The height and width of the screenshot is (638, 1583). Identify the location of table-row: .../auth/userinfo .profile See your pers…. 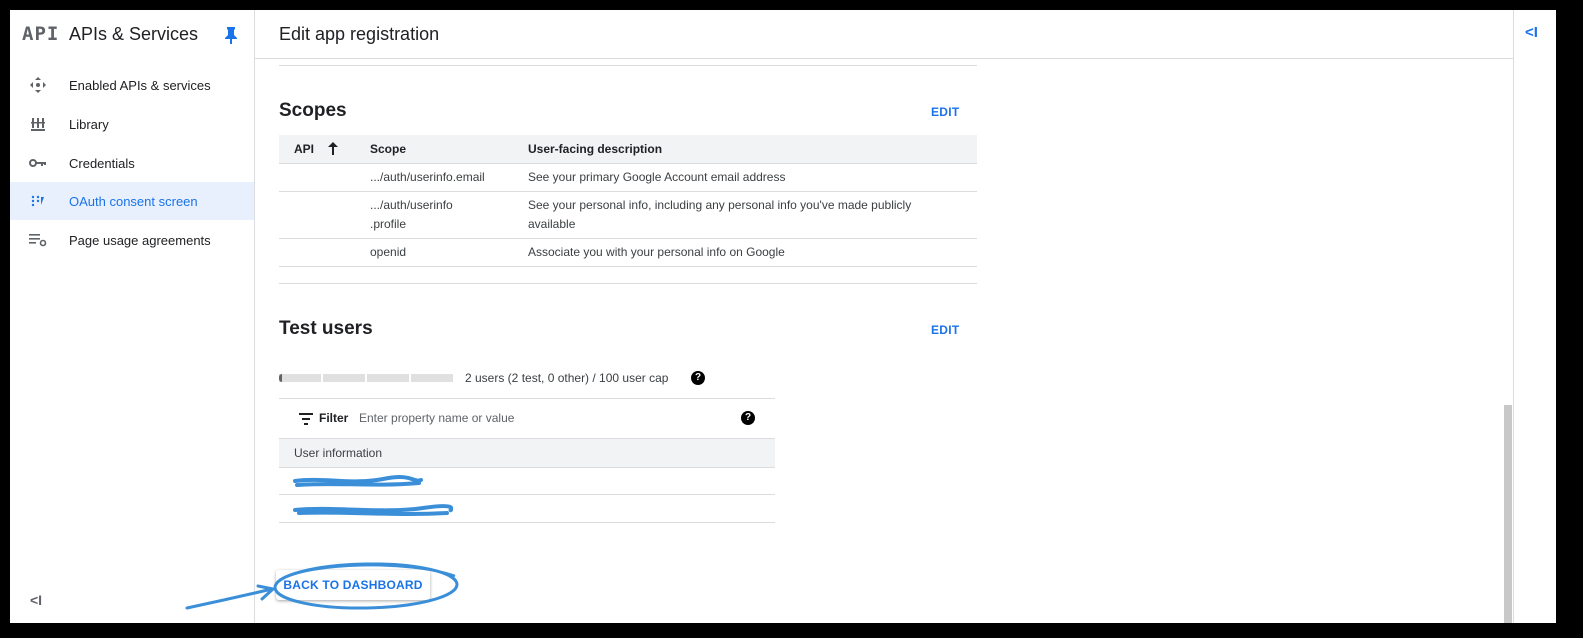
(628, 215).